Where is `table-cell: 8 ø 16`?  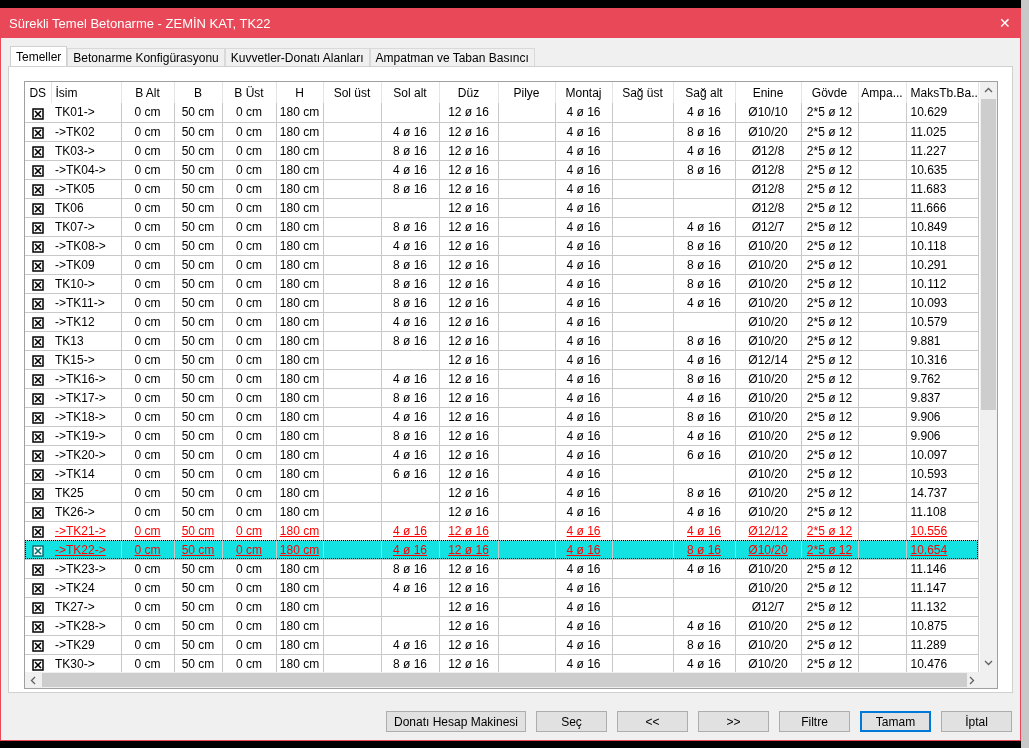
table-cell: 8 ø 16 is located at coordinates (704, 169).